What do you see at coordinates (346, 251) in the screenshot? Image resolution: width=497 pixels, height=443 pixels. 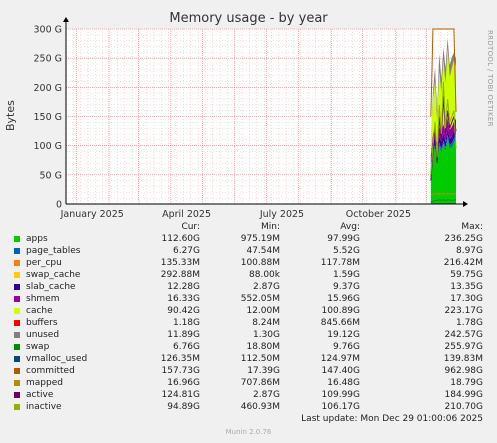 I see `legend-avg: 5.52G` at bounding box center [346, 251].